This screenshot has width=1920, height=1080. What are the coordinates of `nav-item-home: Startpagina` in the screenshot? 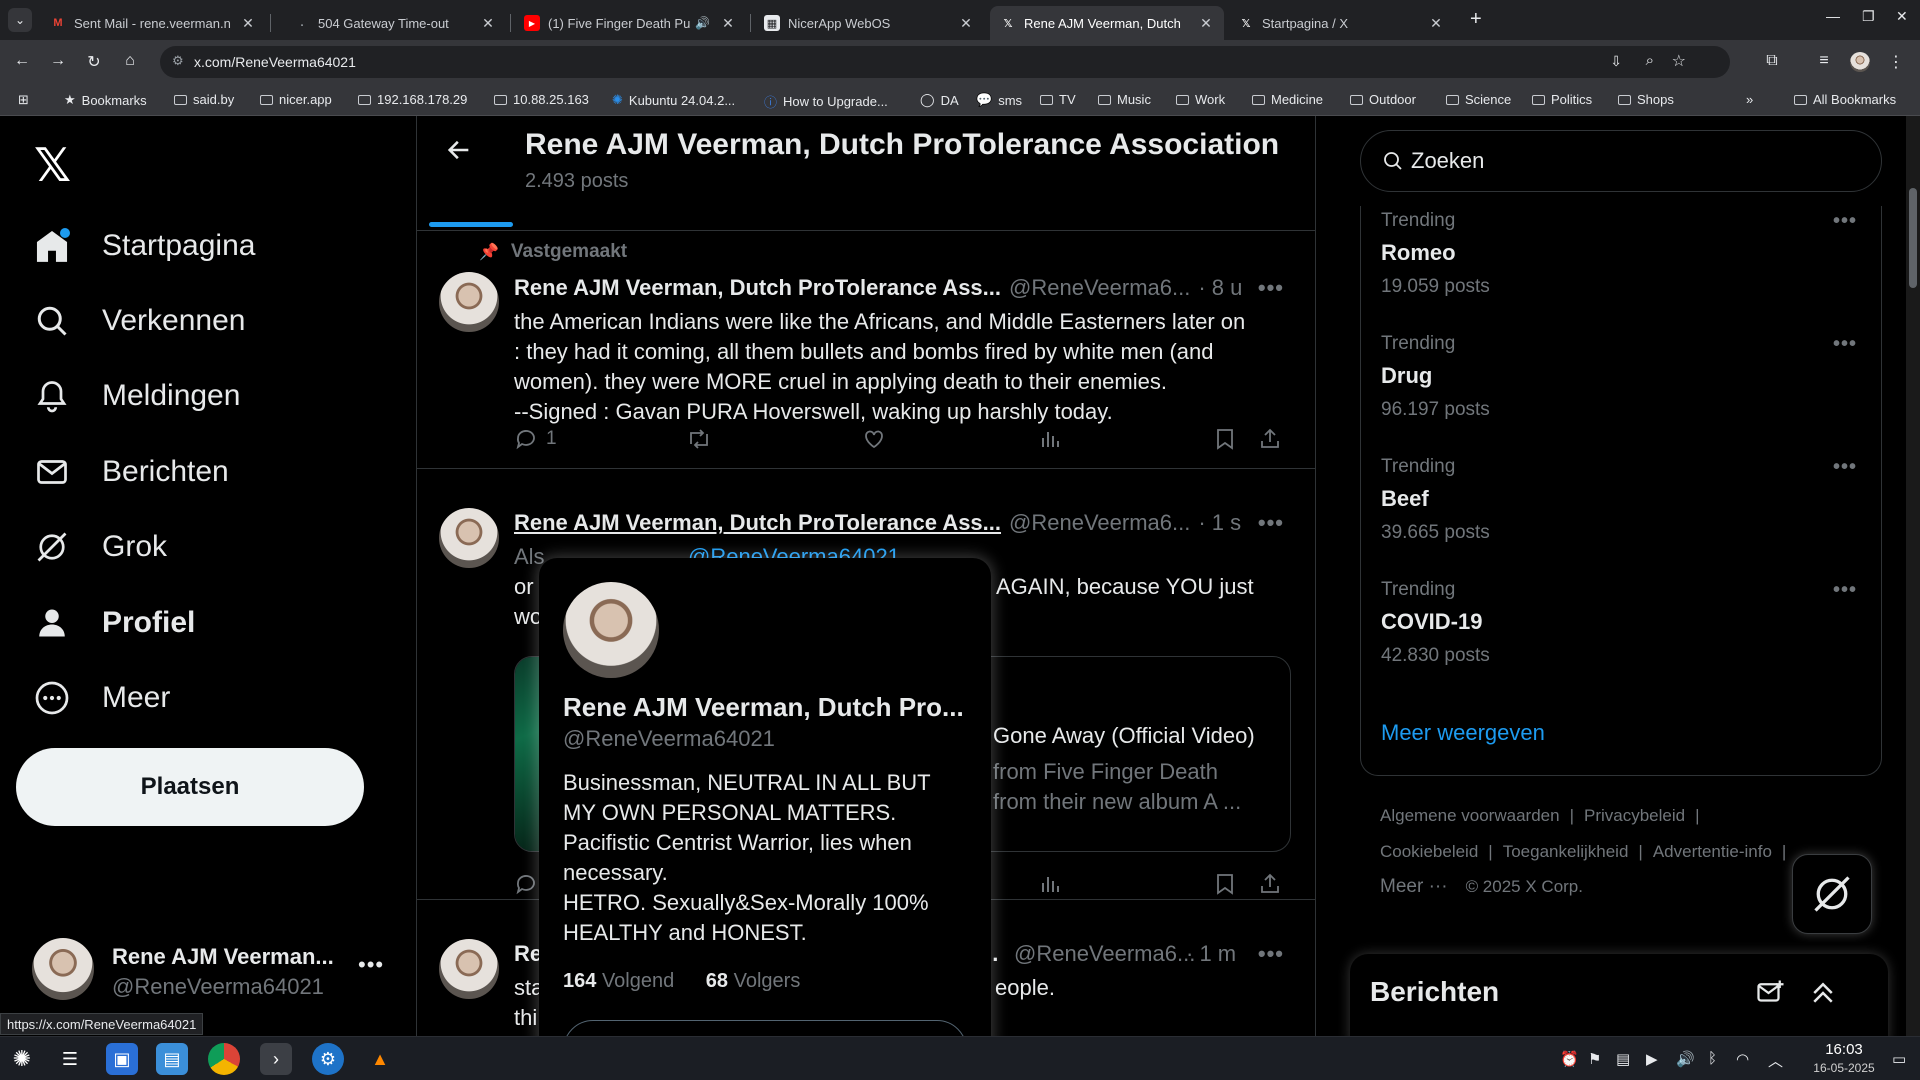 It's located at (143, 246).